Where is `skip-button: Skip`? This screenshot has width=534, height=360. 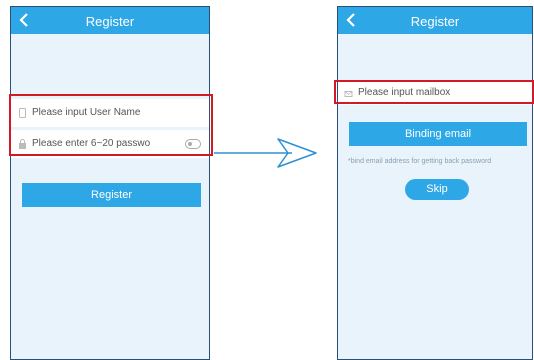 skip-button: Skip is located at coordinates (437, 189).